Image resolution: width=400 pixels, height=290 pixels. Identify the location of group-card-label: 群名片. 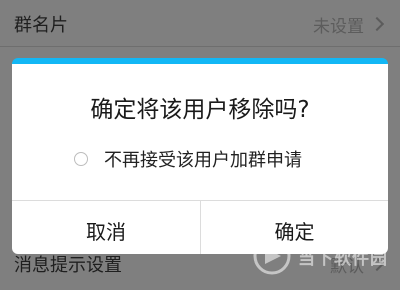
(41, 25).